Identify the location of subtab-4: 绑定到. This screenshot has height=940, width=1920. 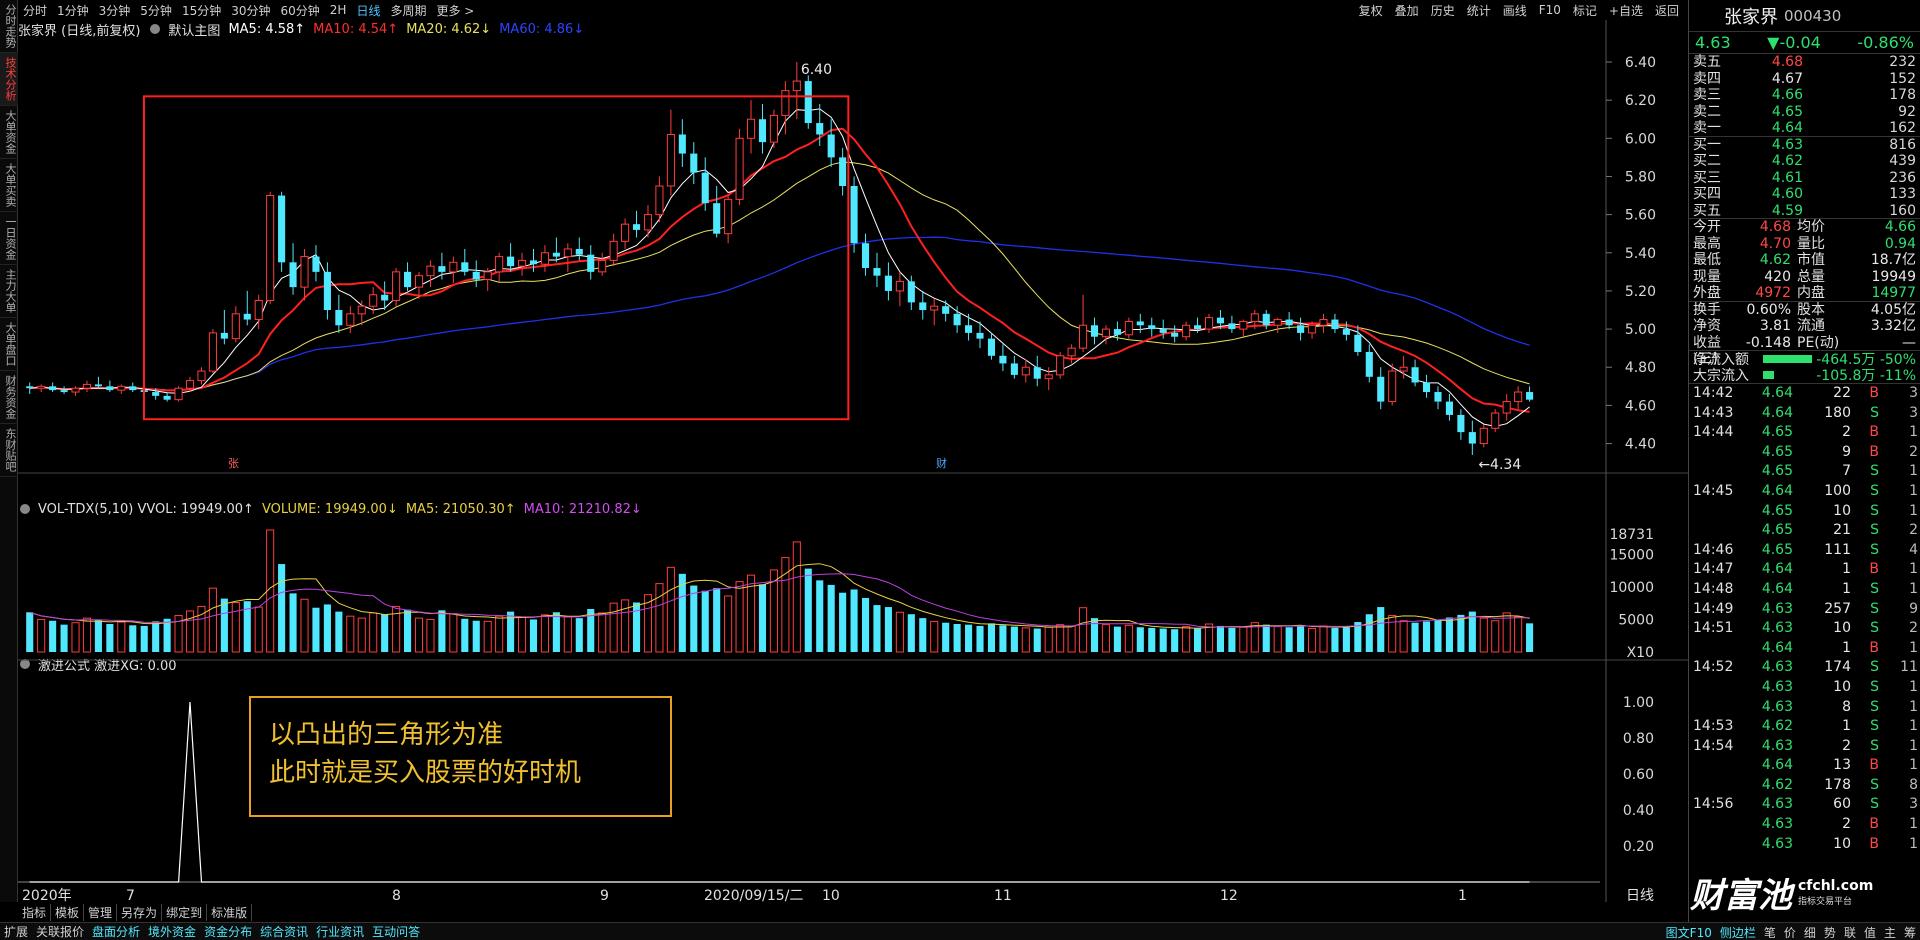
(185, 912).